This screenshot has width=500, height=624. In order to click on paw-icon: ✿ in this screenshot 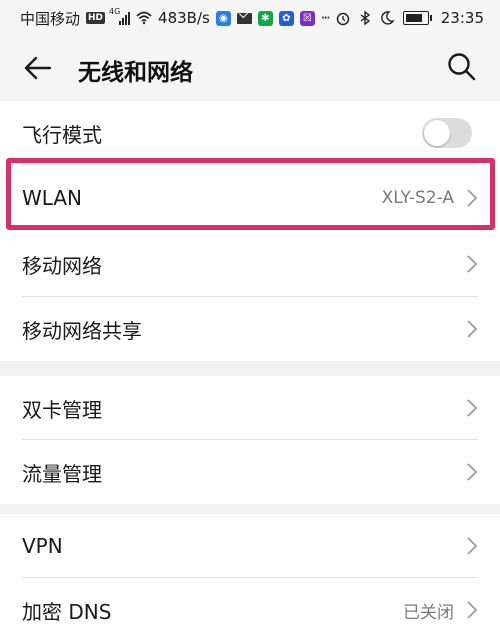, I will do `click(286, 18)`.